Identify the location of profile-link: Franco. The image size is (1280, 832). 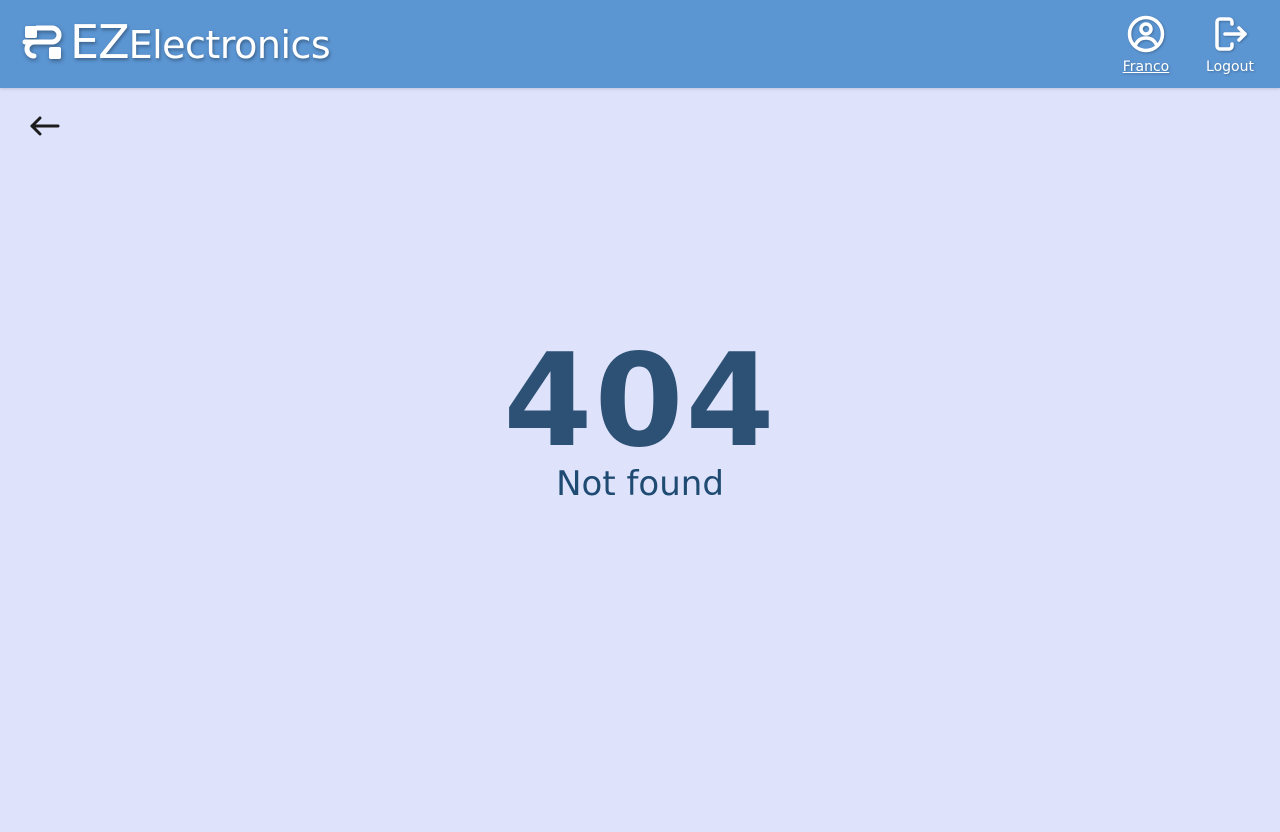
(1146, 44).